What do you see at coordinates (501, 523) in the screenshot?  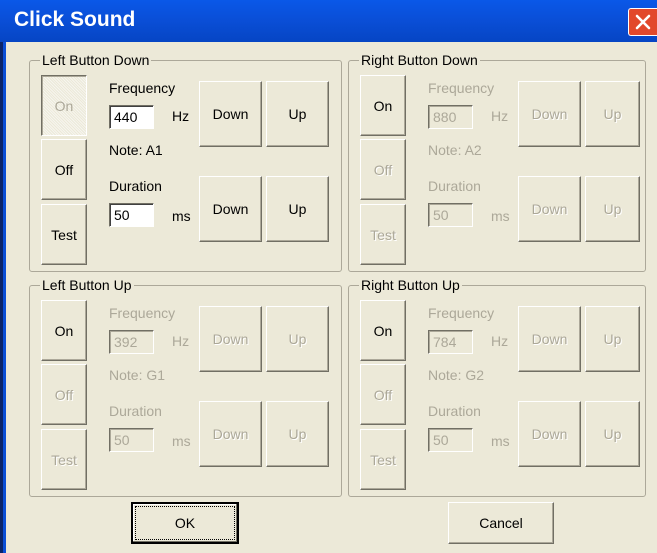 I see `cancel-button: Cancel` at bounding box center [501, 523].